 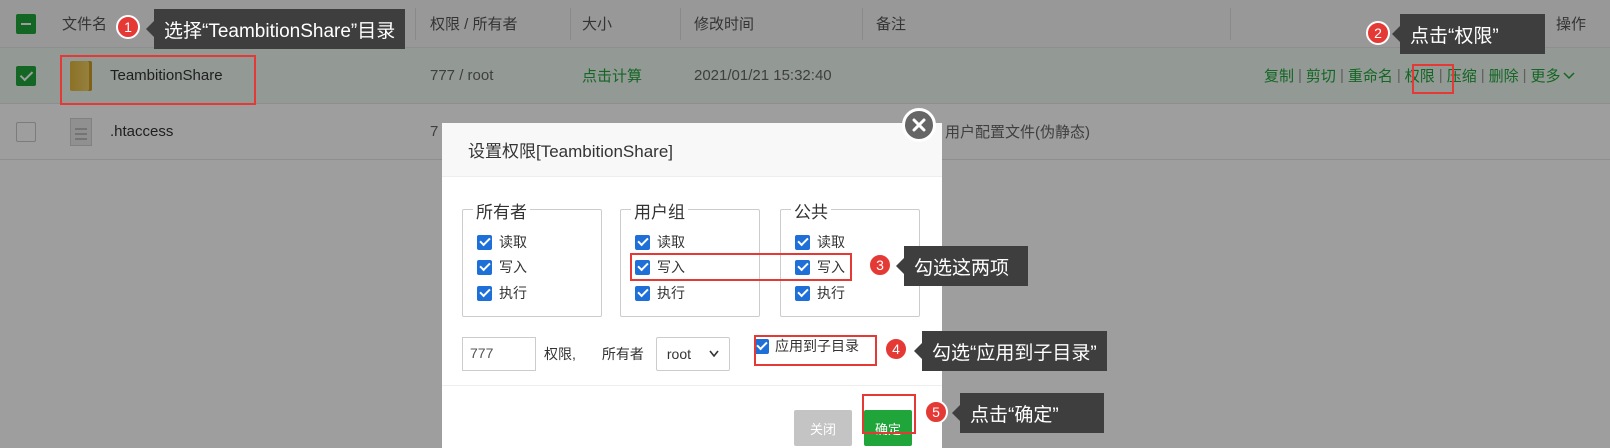 What do you see at coordinates (889, 414) in the screenshot?
I see `highlight-confirm` at bounding box center [889, 414].